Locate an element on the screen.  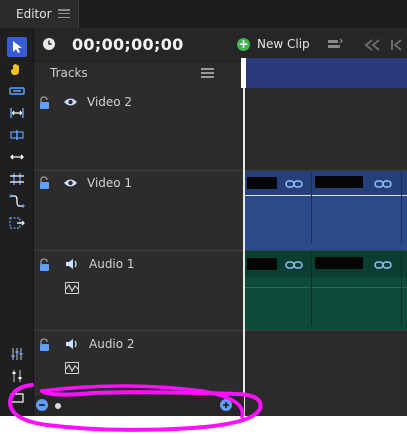
snap-icon is located at coordinates (335, 46).